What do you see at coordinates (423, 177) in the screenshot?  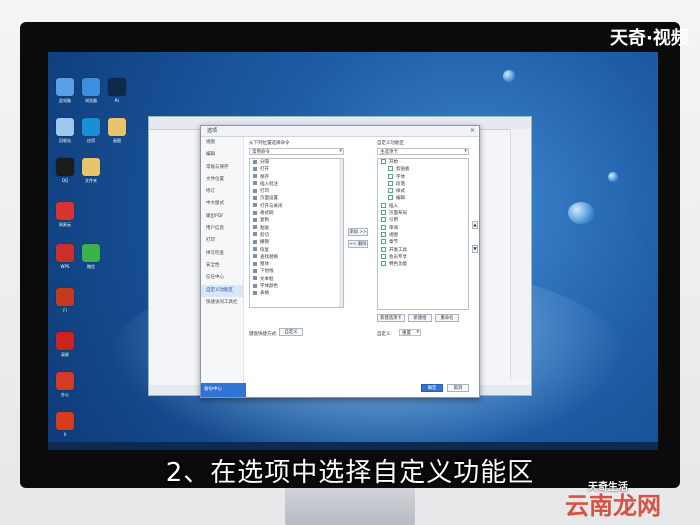 I see `ribbon-tree-item: 字体` at bounding box center [423, 177].